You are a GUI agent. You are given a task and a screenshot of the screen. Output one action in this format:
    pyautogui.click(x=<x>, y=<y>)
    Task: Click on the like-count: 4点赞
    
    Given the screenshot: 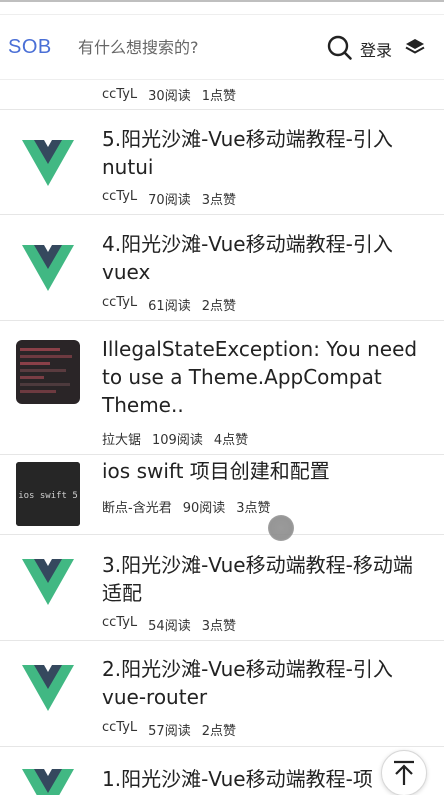 What is the action you would take?
    pyautogui.click(x=231, y=440)
    